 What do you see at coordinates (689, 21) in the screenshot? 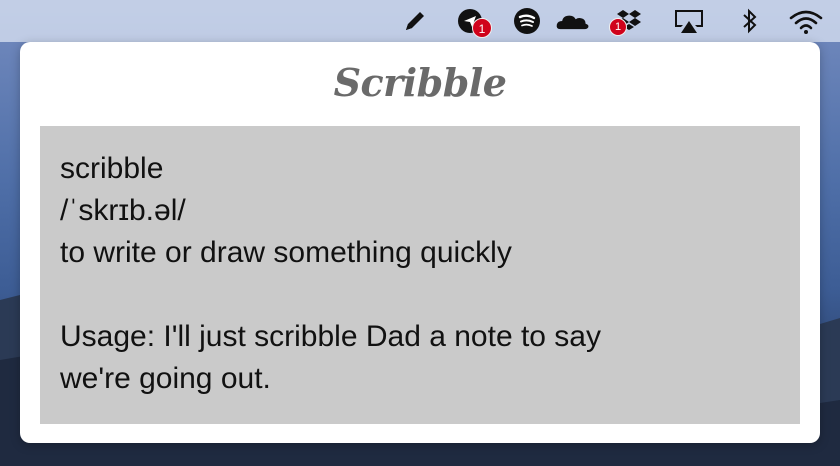
I see `airplay-icon` at bounding box center [689, 21].